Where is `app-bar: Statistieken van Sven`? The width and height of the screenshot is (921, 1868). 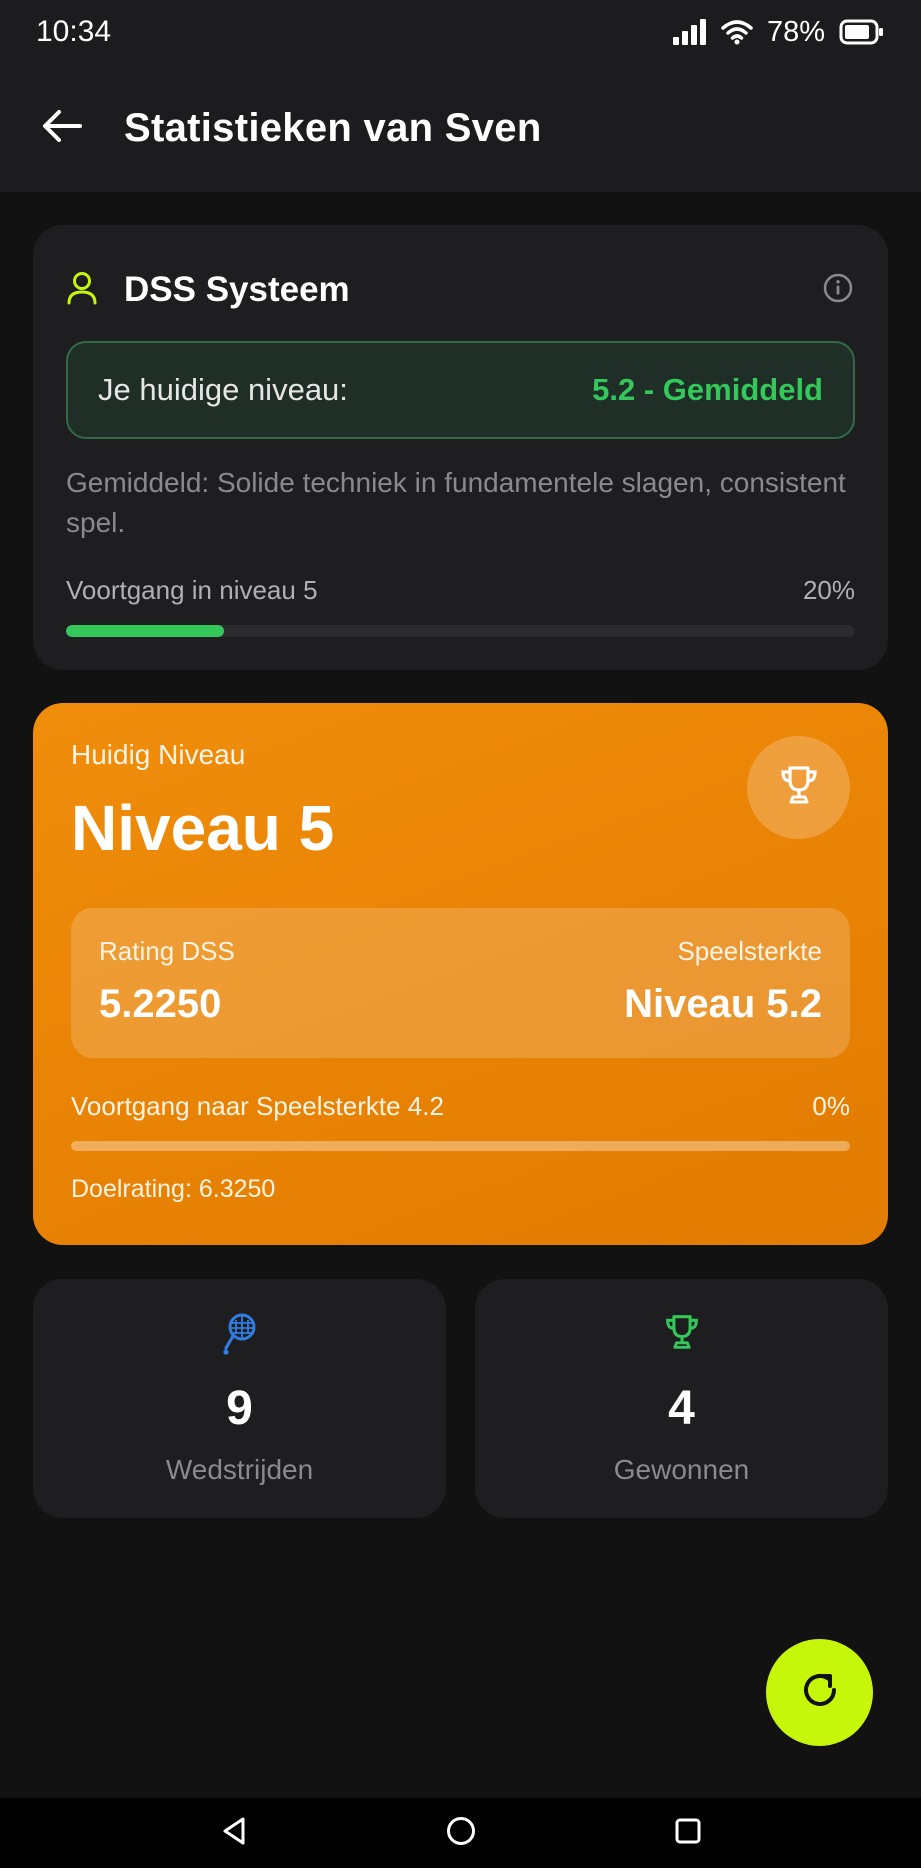
app-bar: Statistieken van Sven is located at coordinates (460, 128).